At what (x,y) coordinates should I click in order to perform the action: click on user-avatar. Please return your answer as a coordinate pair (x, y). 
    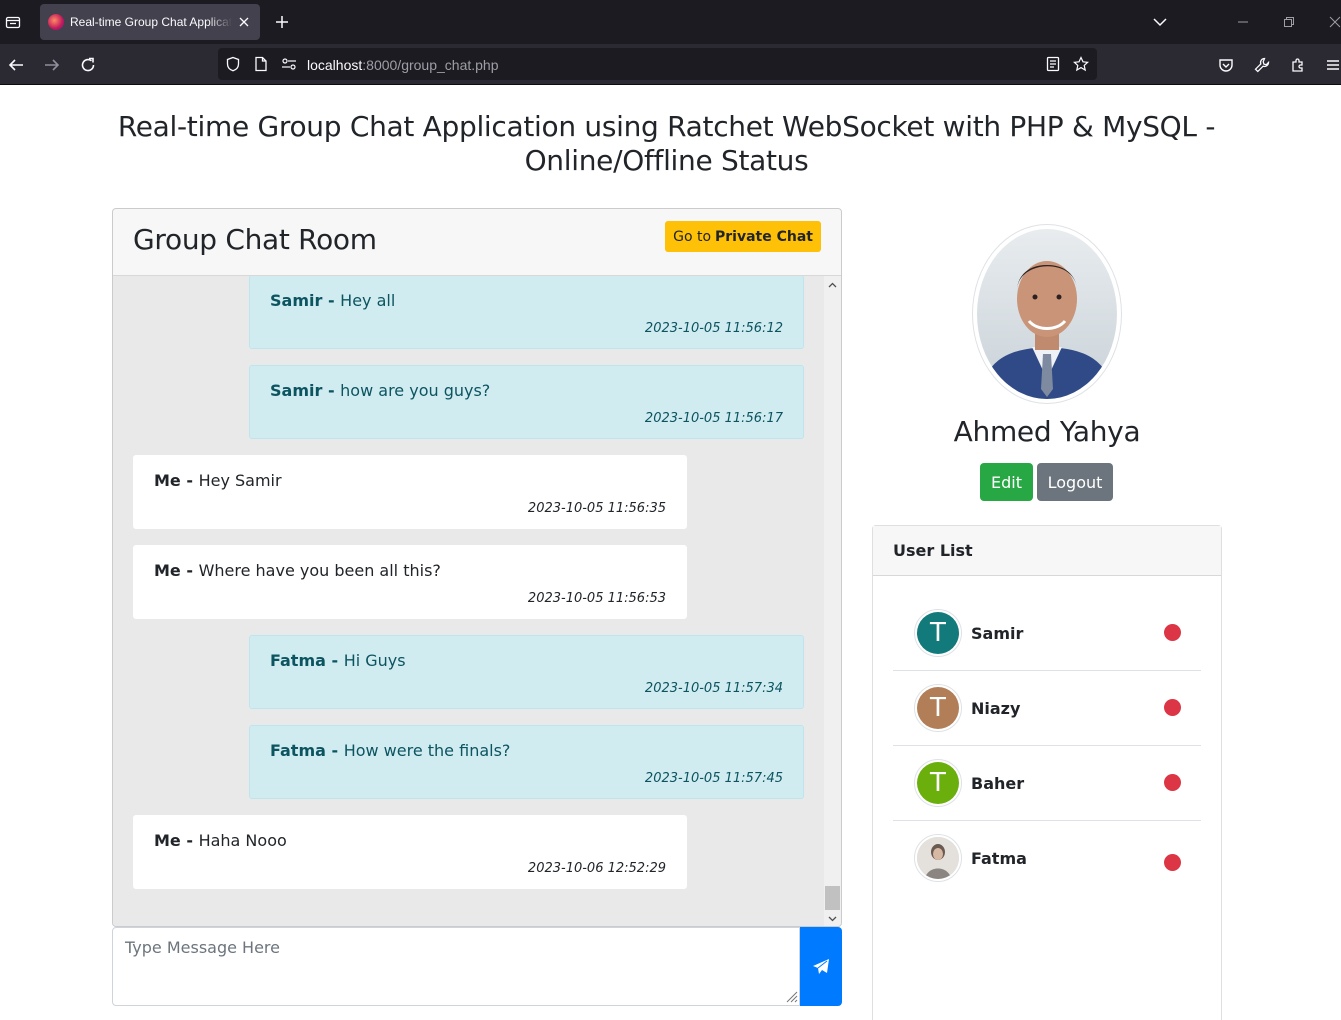
    Looking at the image, I should click on (938, 858).